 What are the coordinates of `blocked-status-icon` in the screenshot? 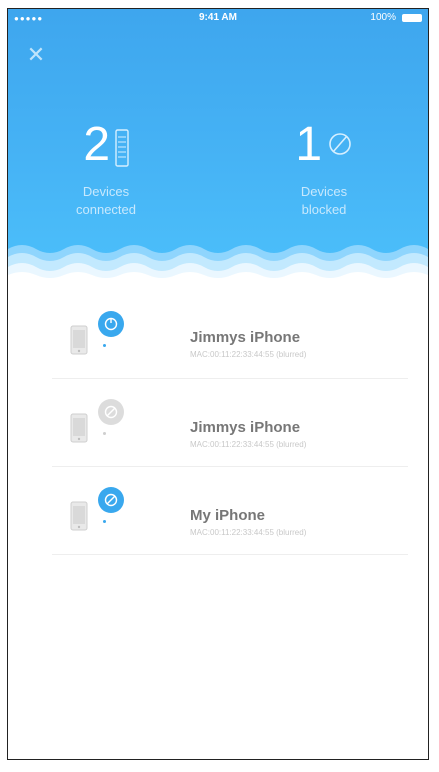 It's located at (111, 412).